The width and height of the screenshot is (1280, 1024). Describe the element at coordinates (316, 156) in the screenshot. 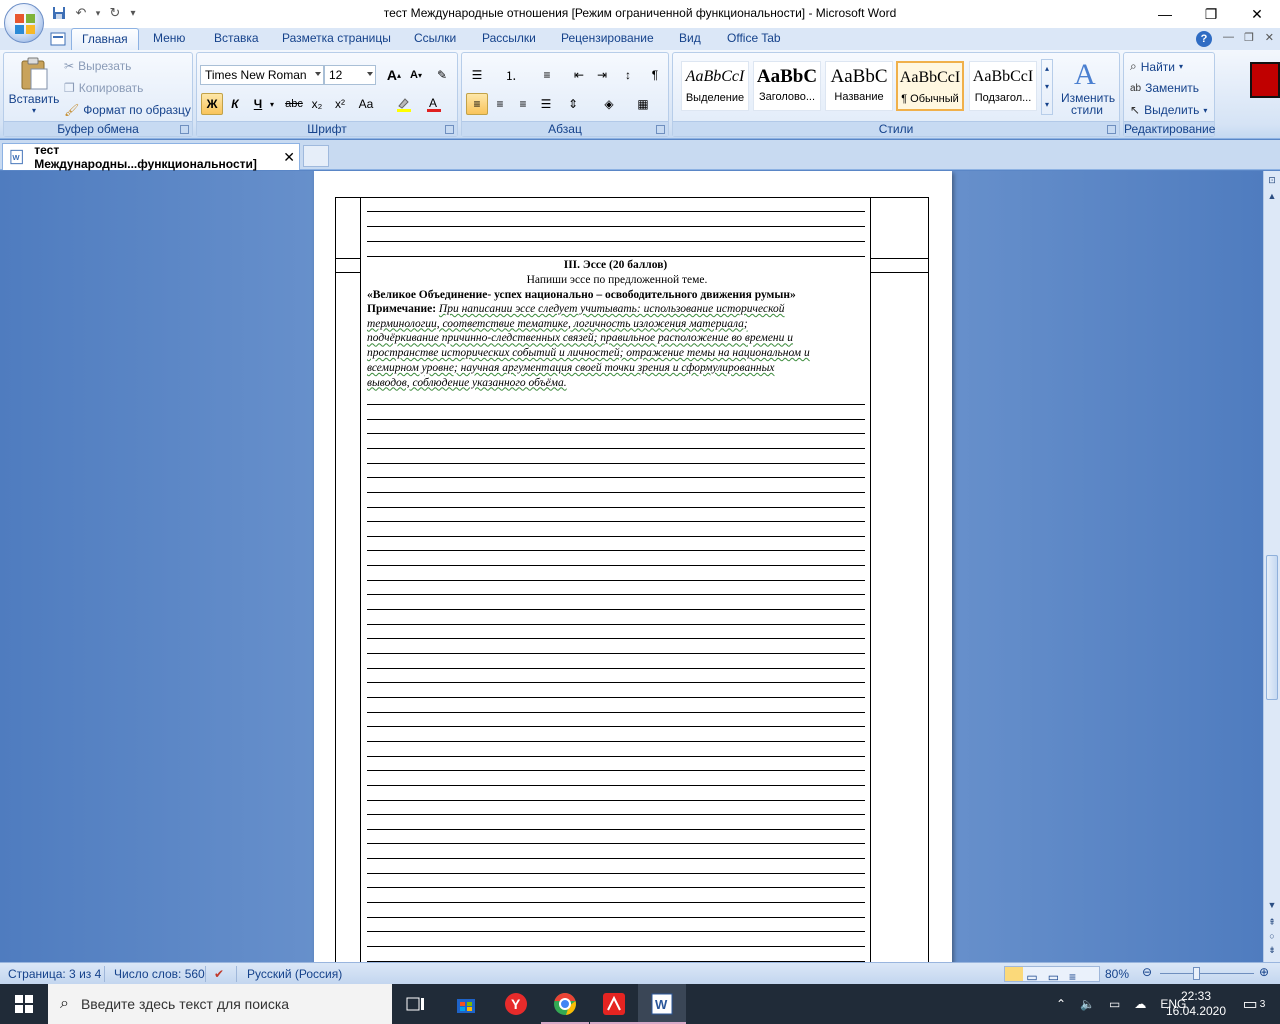

I see `new-tab-icon` at that location.